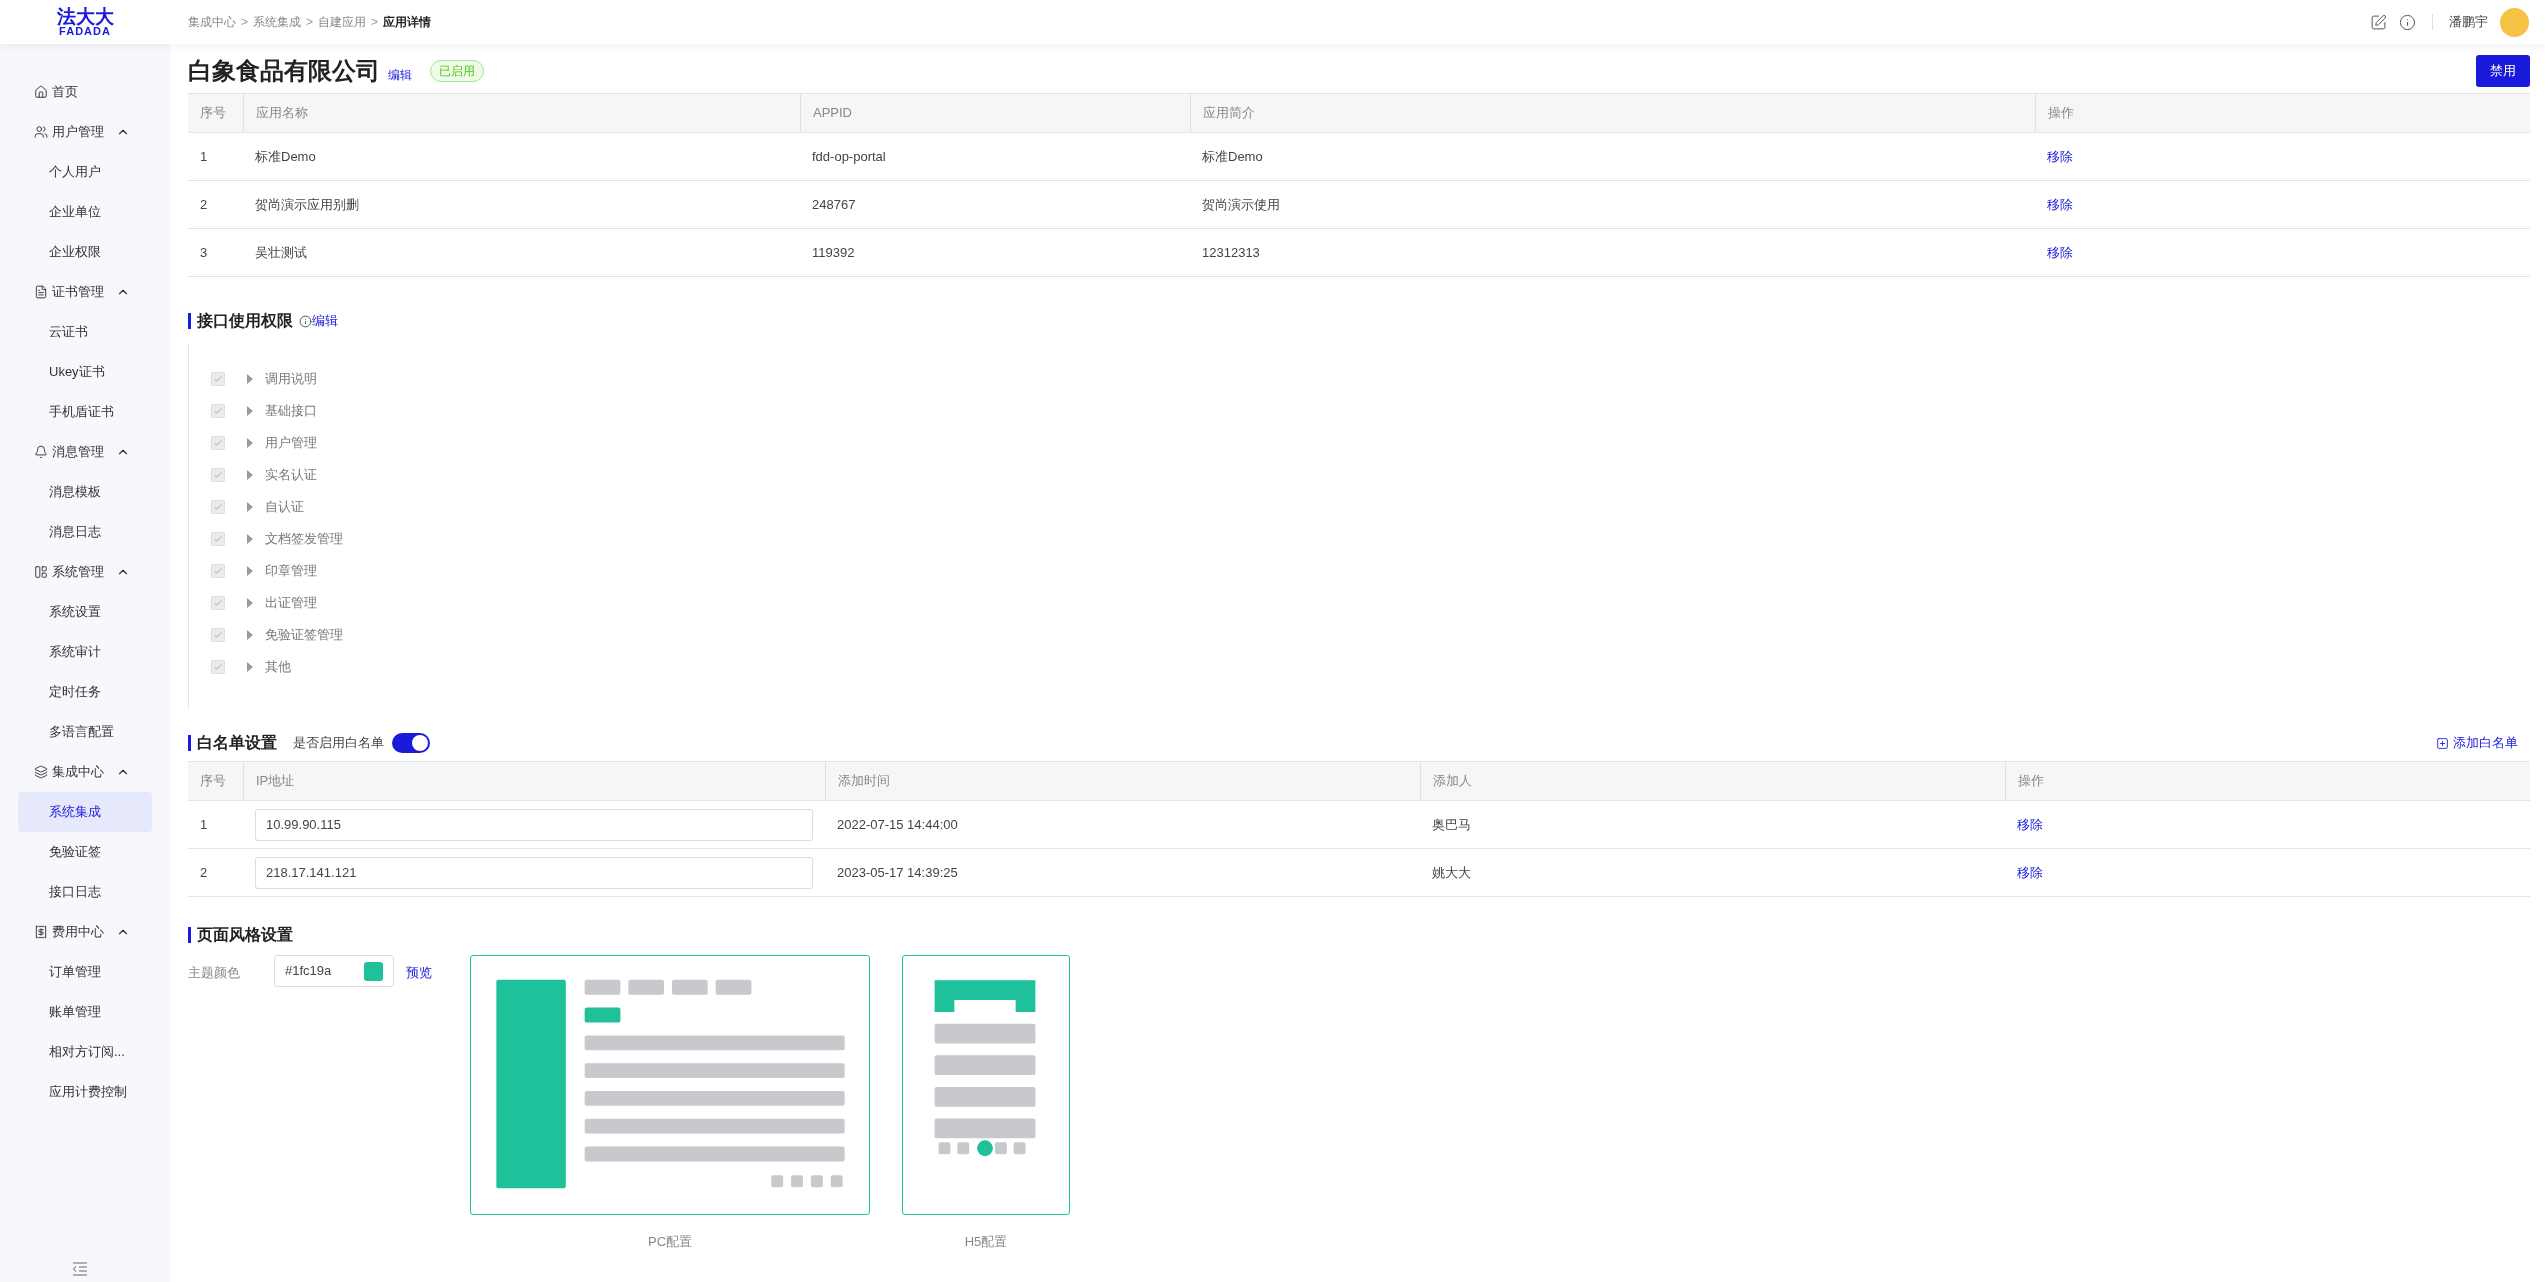 This screenshot has height=1282, width=2545. I want to click on sidebar-item: 系统审计, so click(85, 652).